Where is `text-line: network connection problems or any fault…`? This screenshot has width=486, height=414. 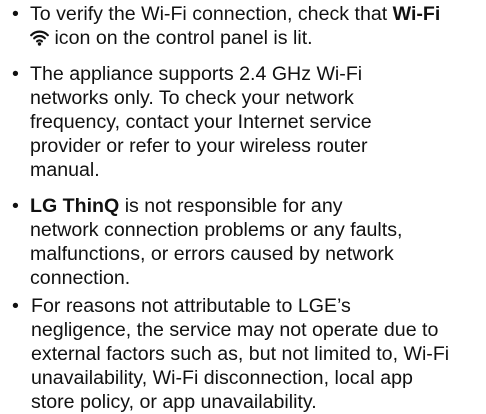
text-line: network connection problems or any fault… is located at coordinates (216, 230).